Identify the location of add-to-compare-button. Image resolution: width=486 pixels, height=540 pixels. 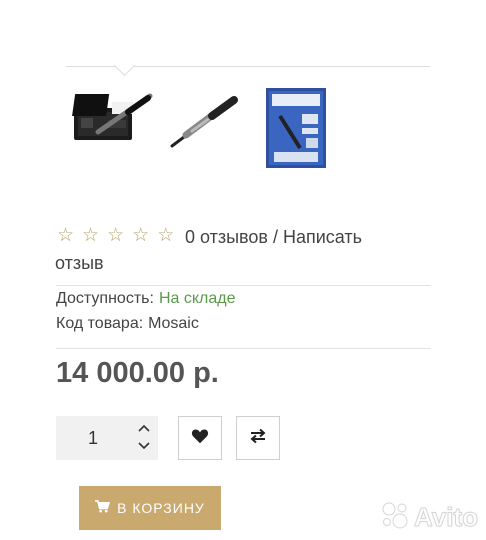
(258, 438).